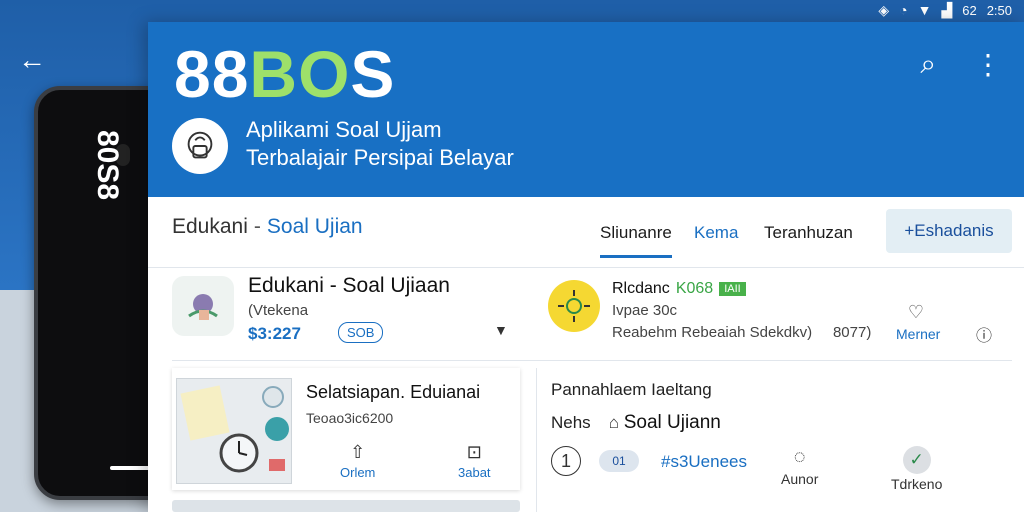  I want to click on save-label: 3abat, so click(474, 472).